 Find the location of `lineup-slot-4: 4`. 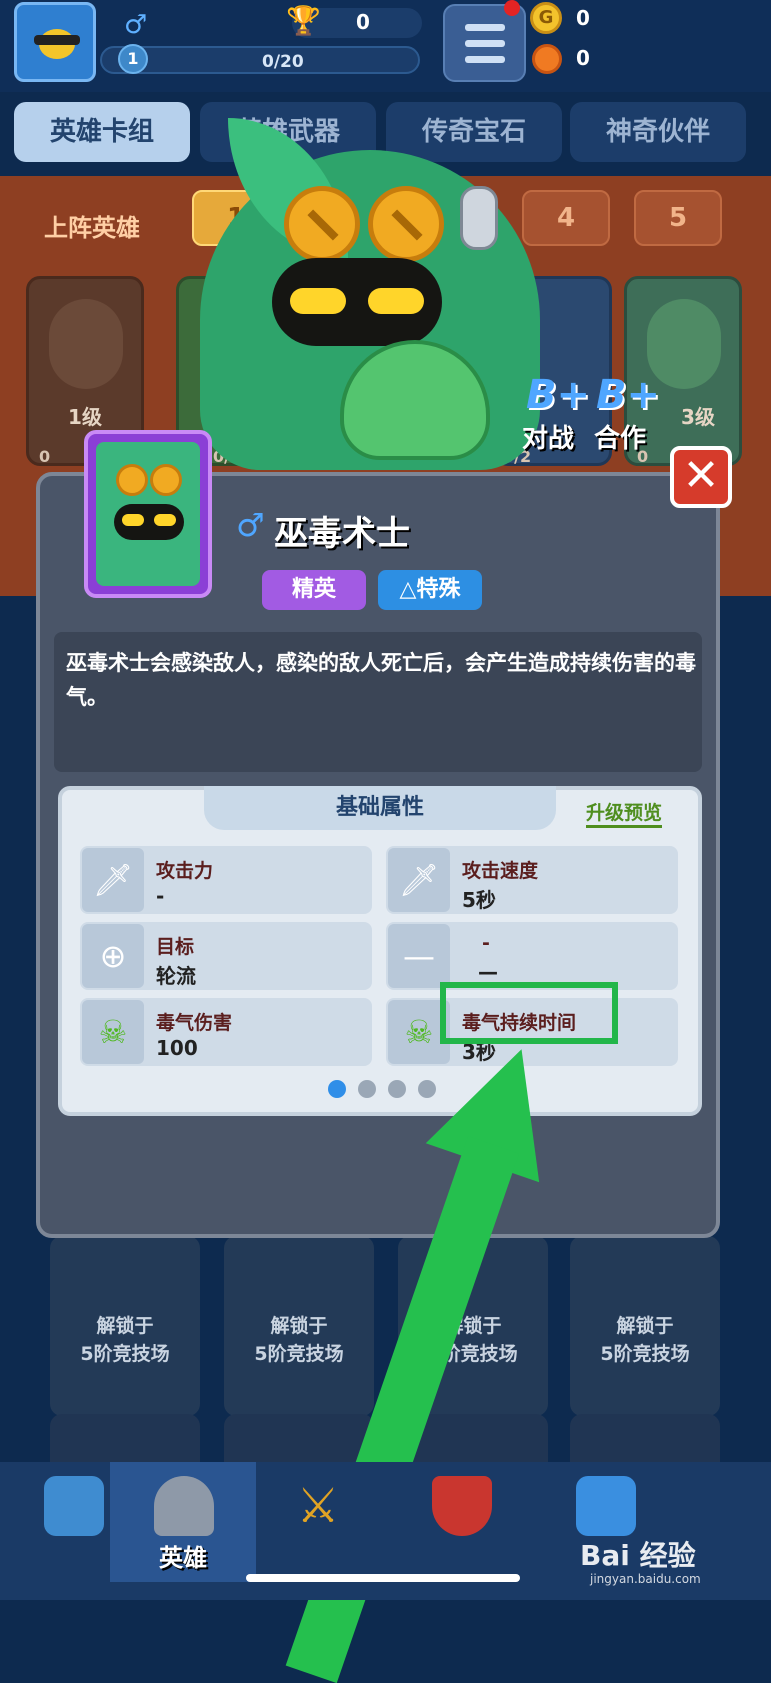

lineup-slot-4: 4 is located at coordinates (566, 218).